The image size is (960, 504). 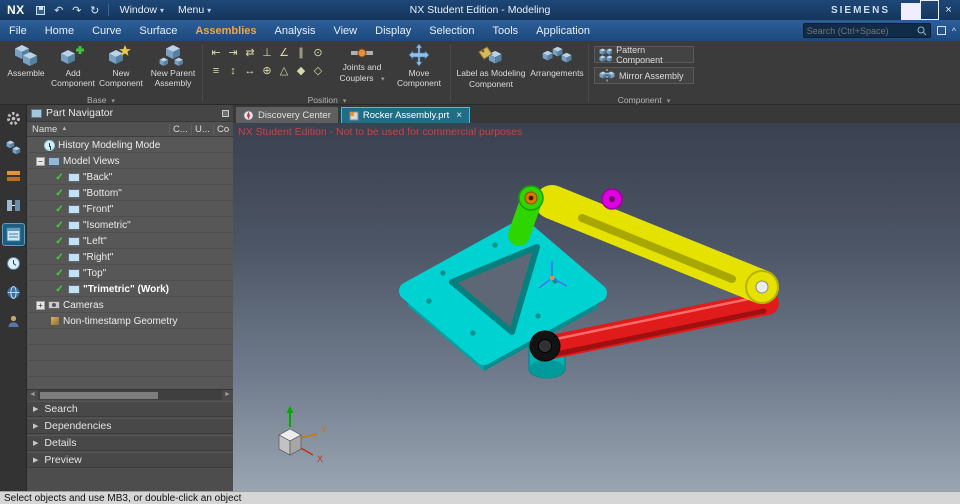 I want to click on close-tab-icon: ×, so click(x=459, y=115).